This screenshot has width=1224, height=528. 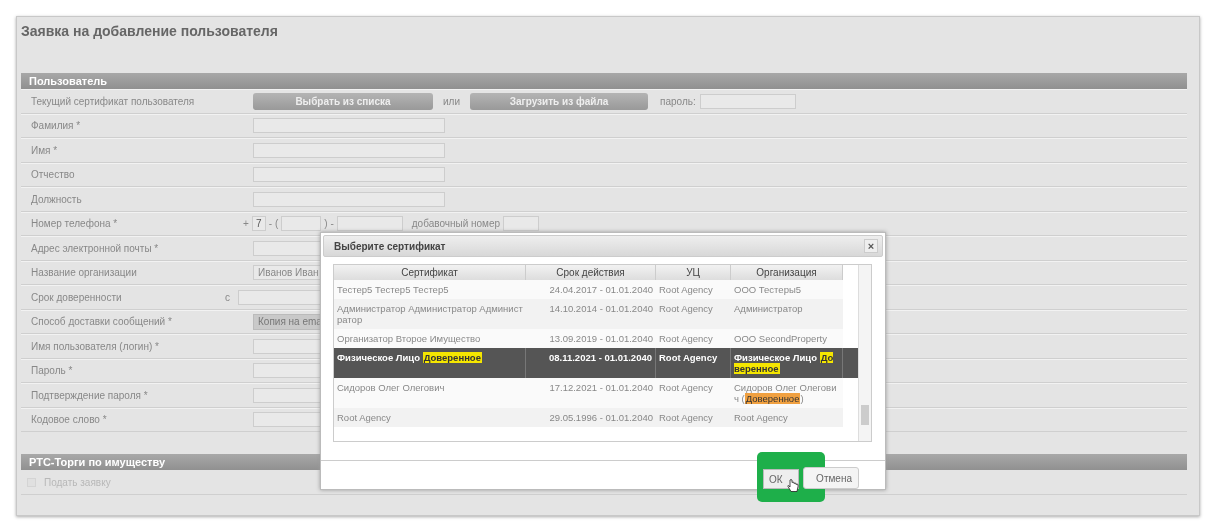 I want to click on section-title: РТС-Торги по имуществу, so click(x=97, y=462).